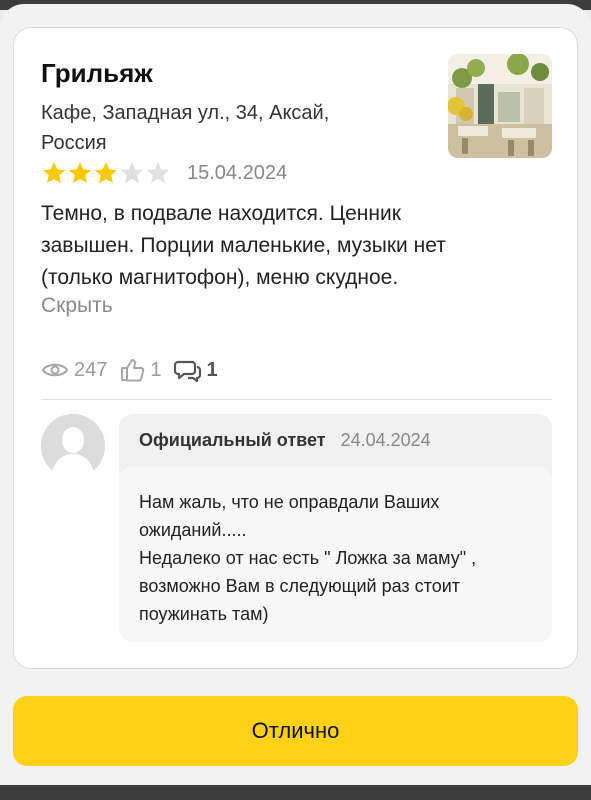 The image size is (591, 800). I want to click on owner-avatar, so click(73, 446).